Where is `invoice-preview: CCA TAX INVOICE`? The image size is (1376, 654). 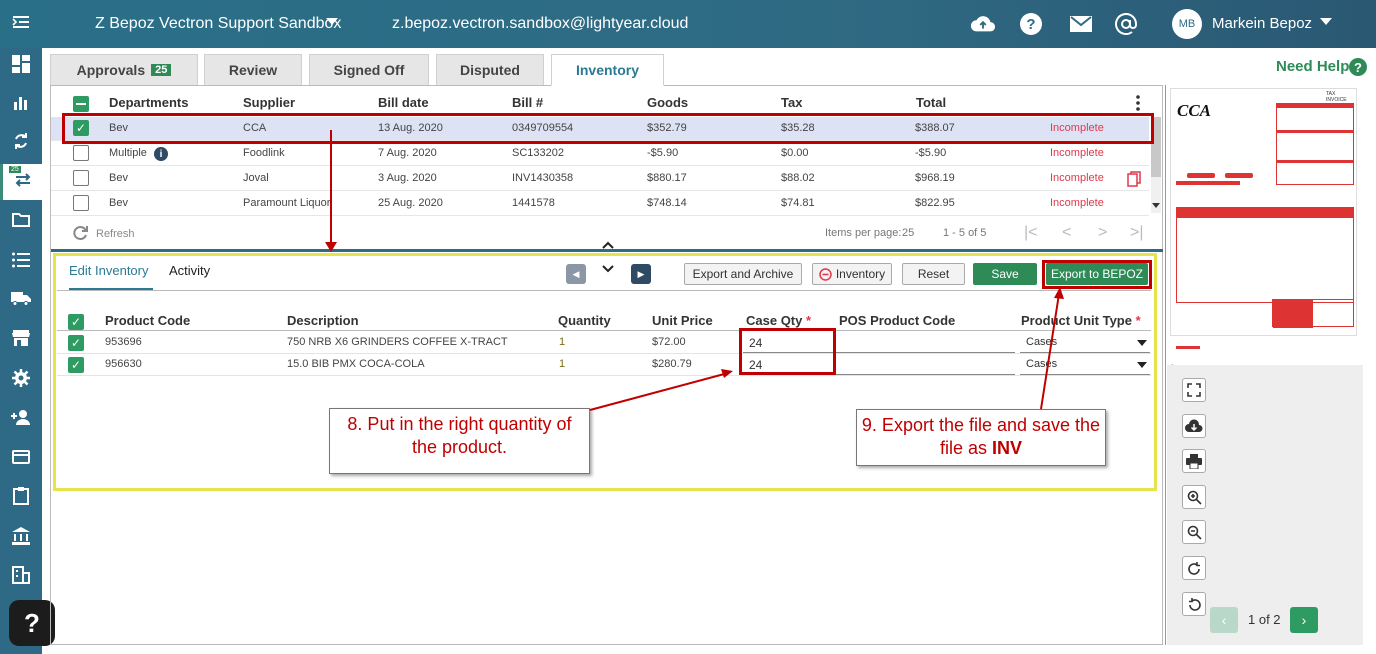
invoice-preview: CCA TAX INVOICE is located at coordinates (1263, 218).